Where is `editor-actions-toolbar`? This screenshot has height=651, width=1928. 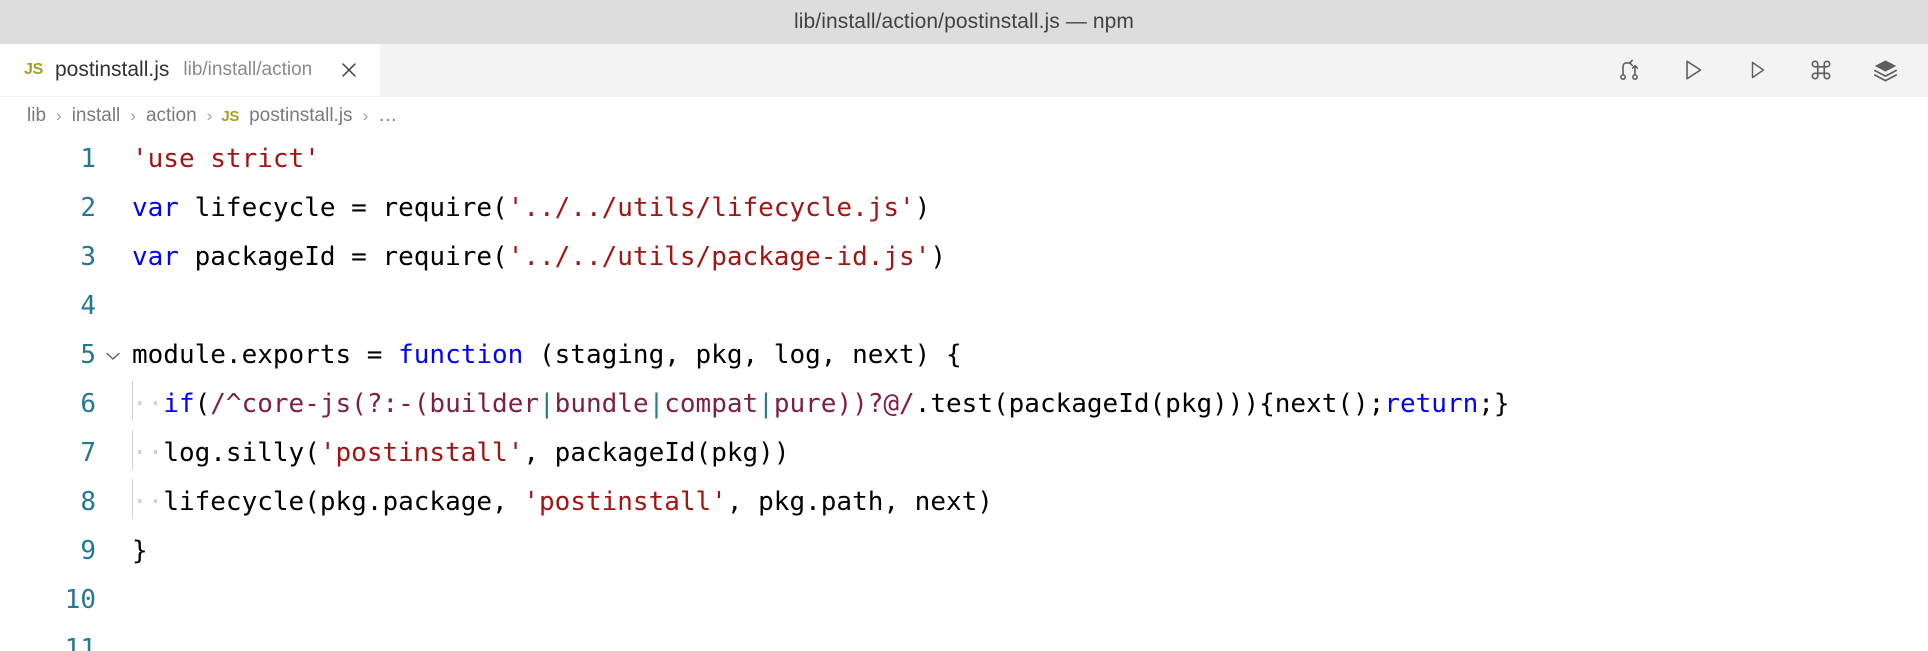 editor-actions-toolbar is located at coordinates (1770, 70).